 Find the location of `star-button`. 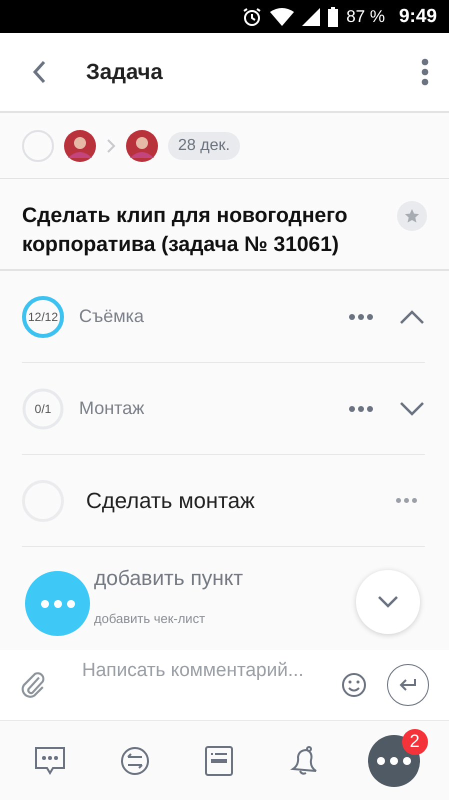

star-button is located at coordinates (412, 216).